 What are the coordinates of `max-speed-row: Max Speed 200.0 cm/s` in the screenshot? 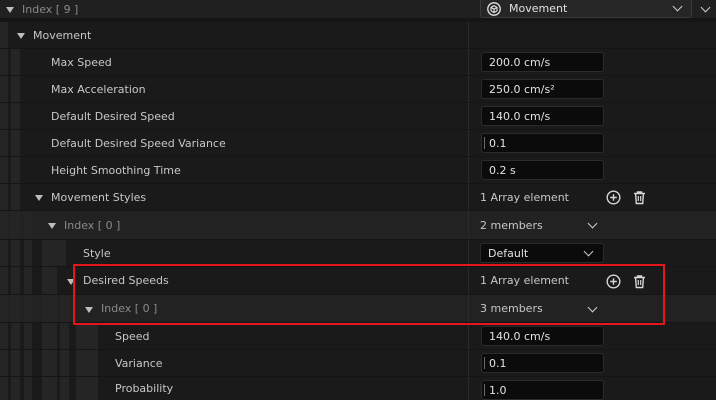 It's located at (358, 62).